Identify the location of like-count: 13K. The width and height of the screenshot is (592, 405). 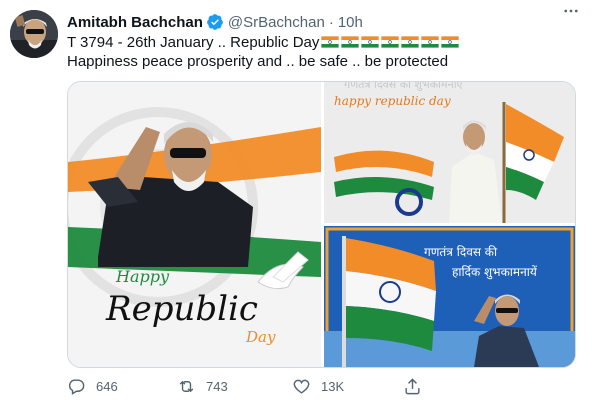
(333, 386).